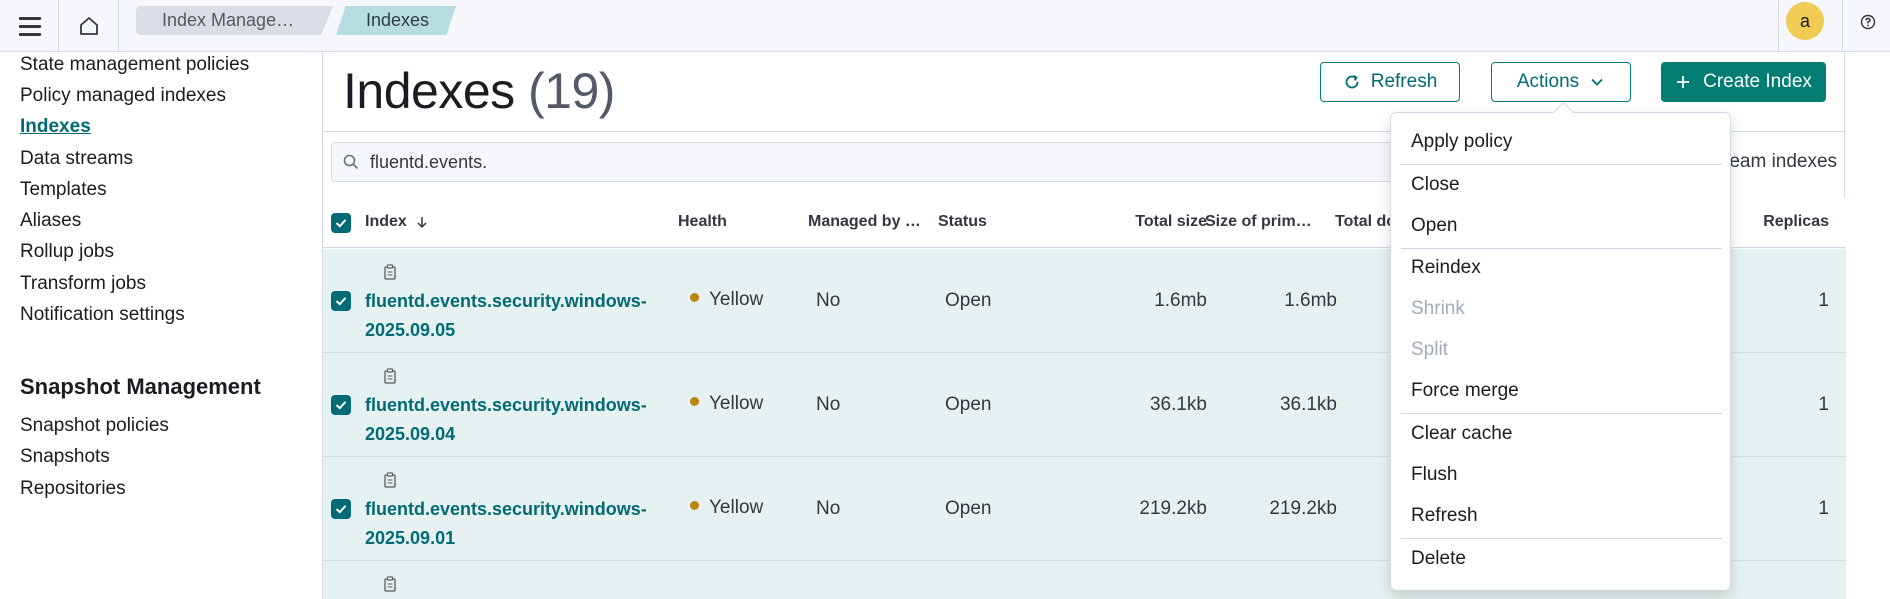 The width and height of the screenshot is (1890, 599). I want to click on total-size-cell: 219.2kb, so click(1173, 508).